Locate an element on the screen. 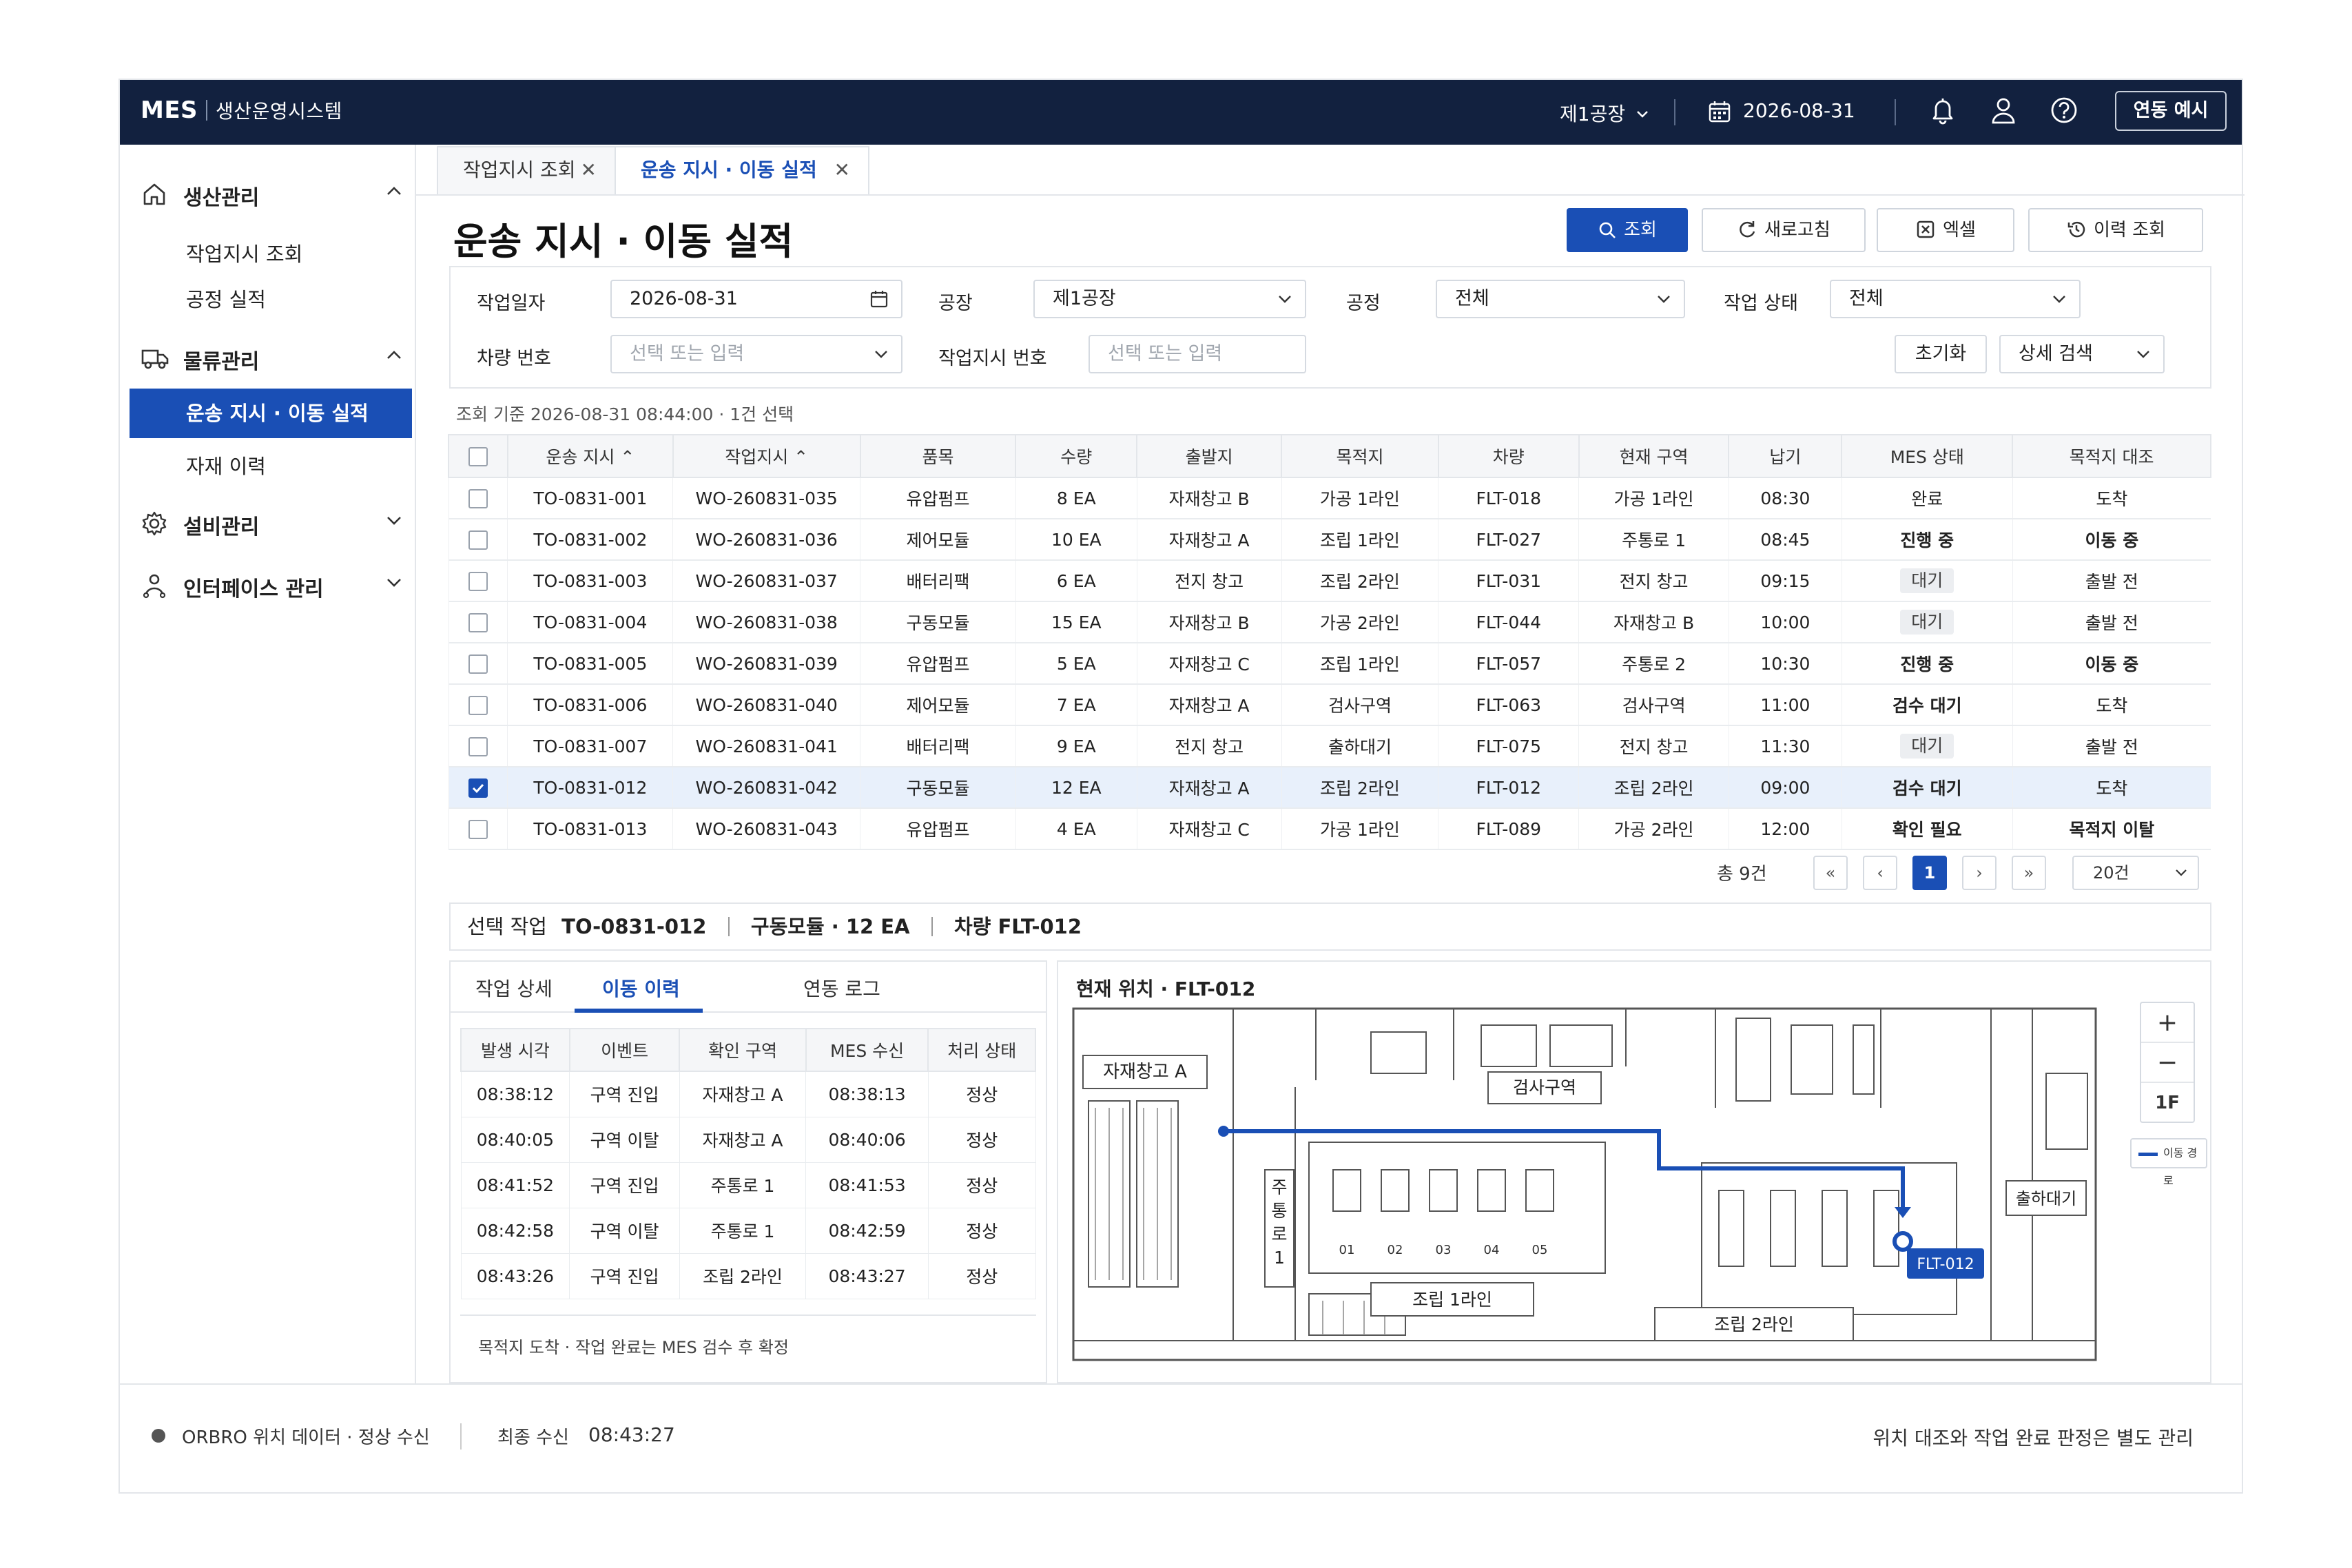  help-icon is located at coordinates (2064, 110).